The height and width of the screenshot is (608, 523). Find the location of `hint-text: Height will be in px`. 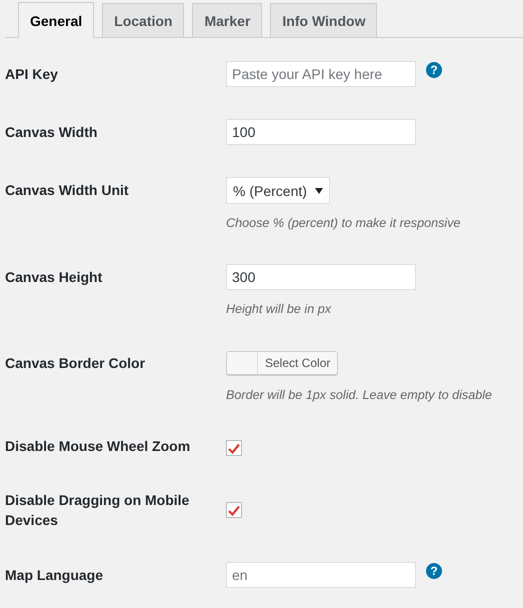

hint-text: Height will be in px is located at coordinates (279, 309).